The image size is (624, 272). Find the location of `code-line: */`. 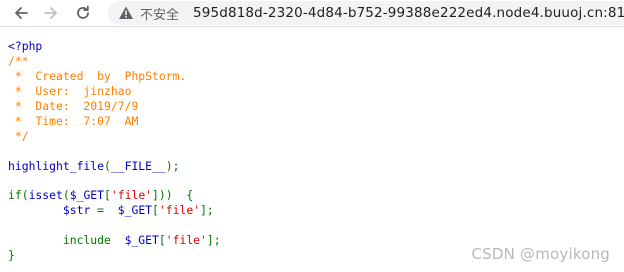

code-line: */ is located at coordinates (114, 136).